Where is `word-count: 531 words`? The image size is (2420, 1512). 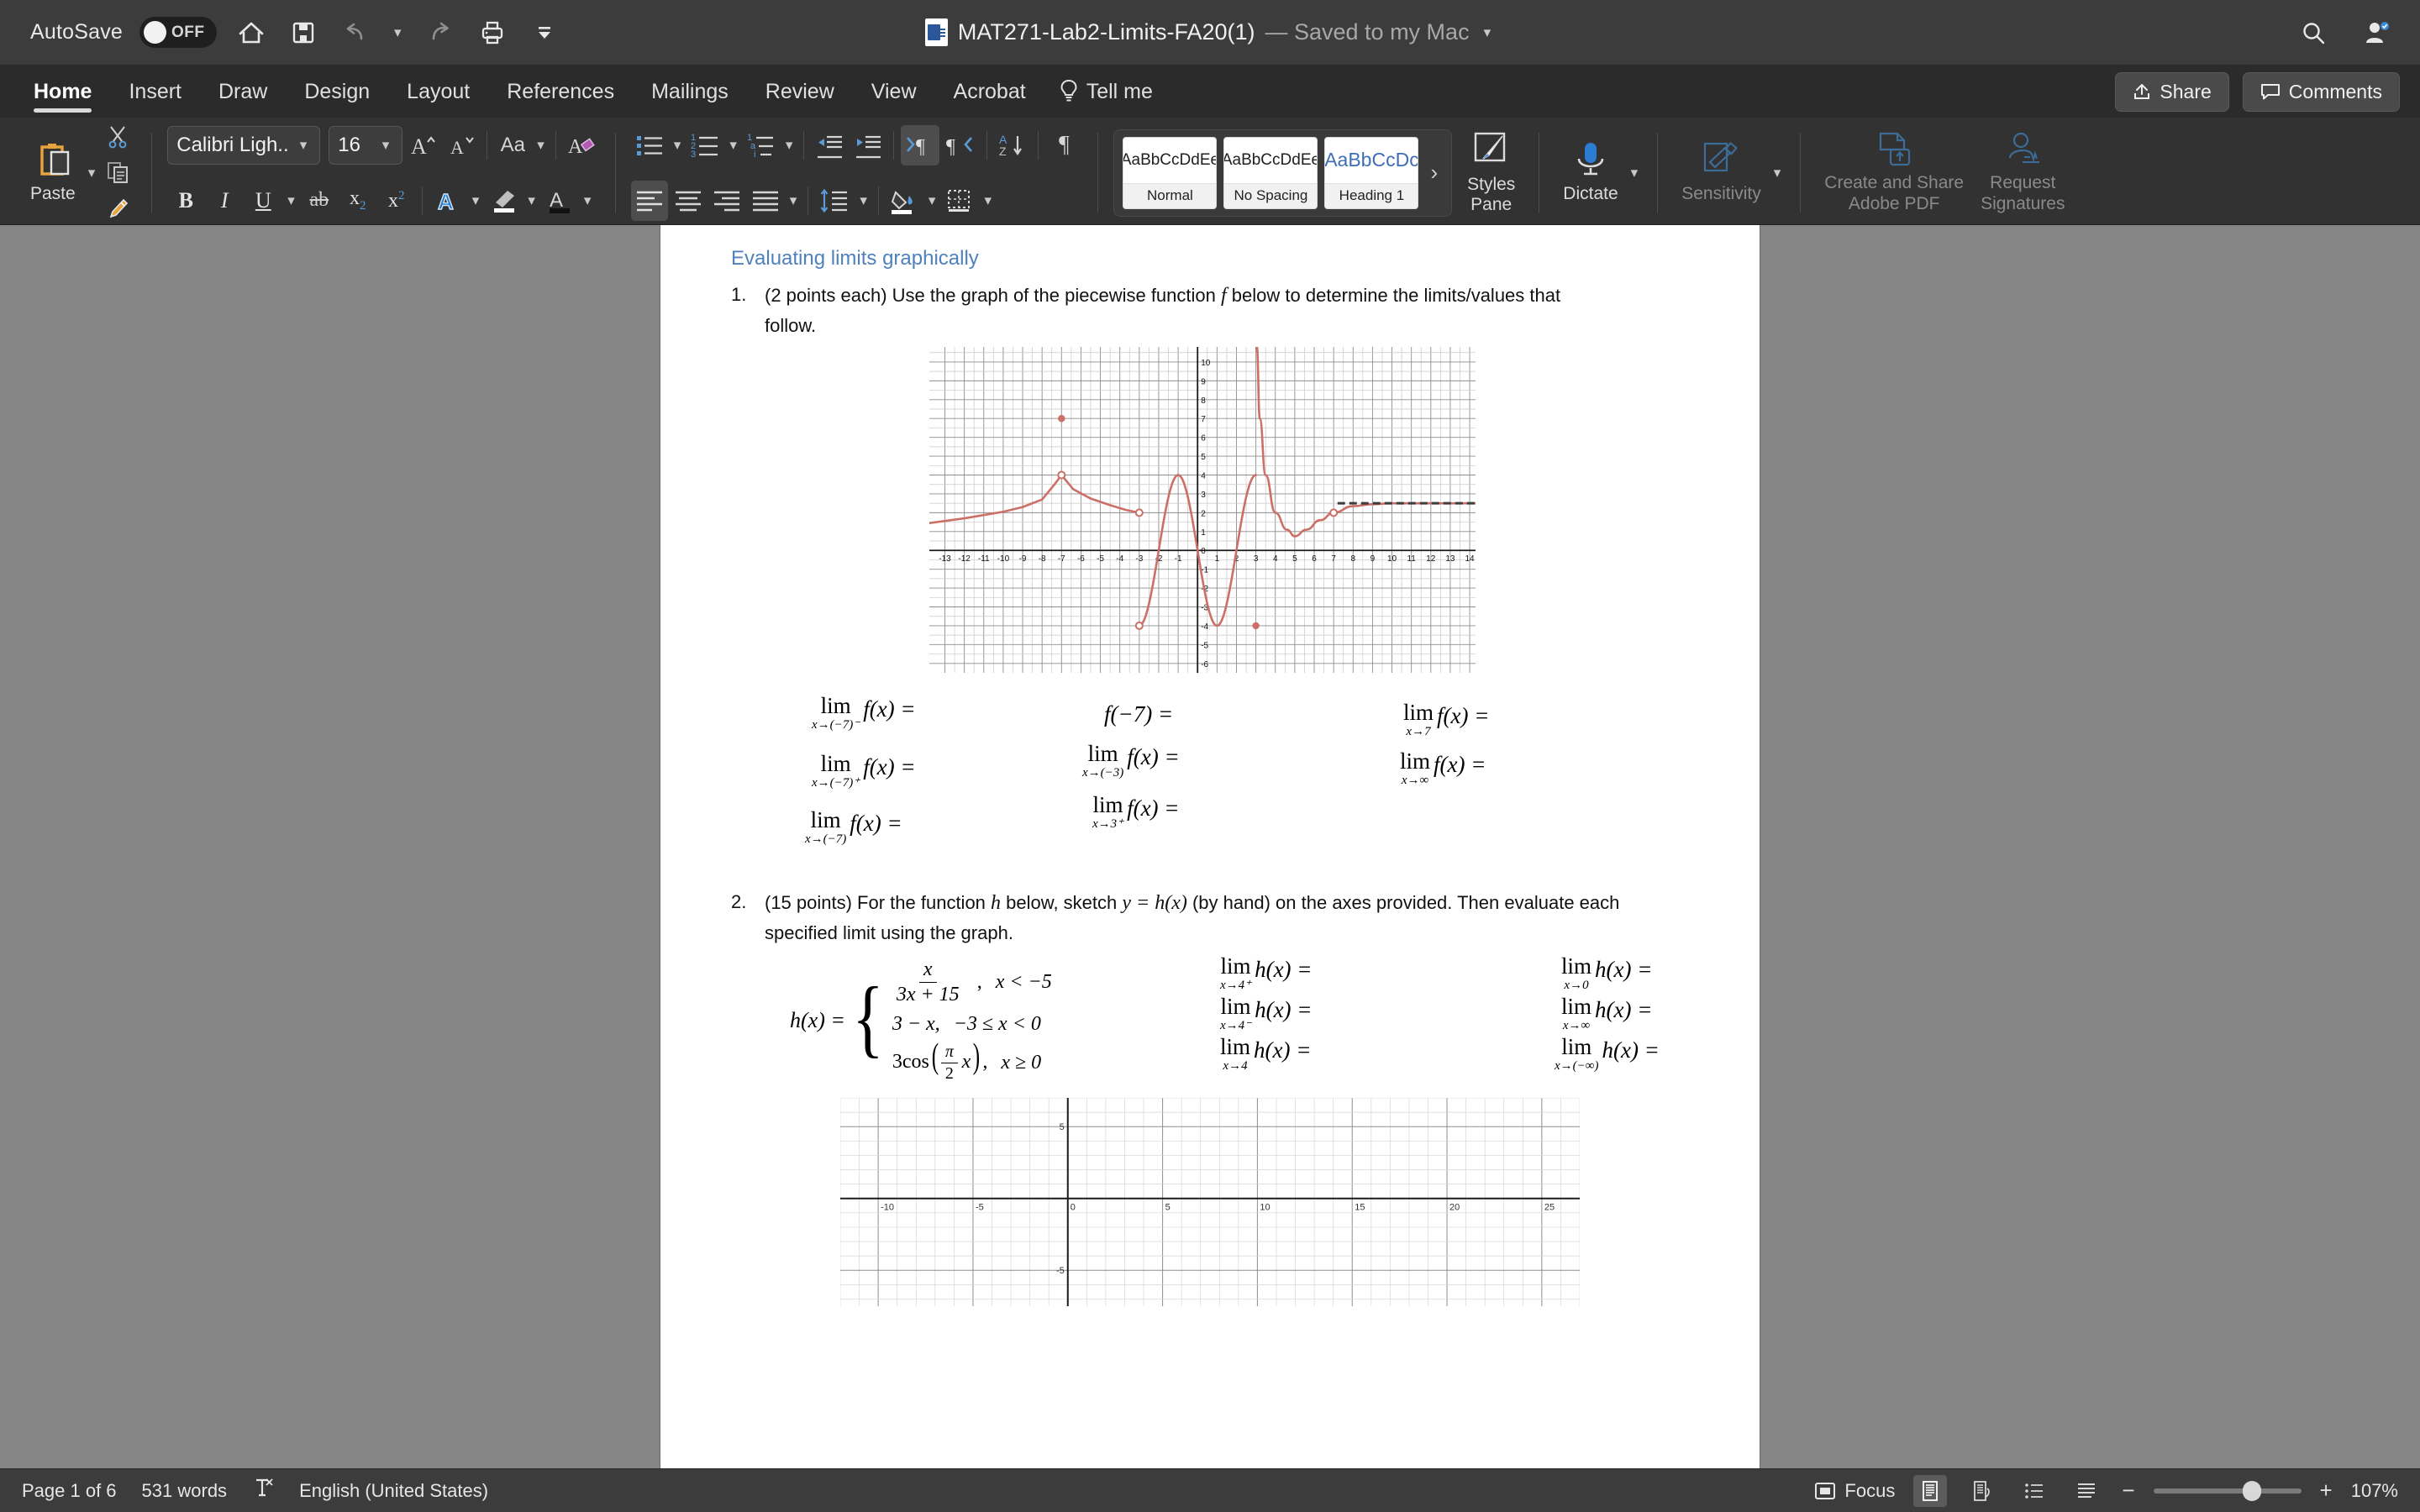
word-count: 531 words is located at coordinates (185, 1491).